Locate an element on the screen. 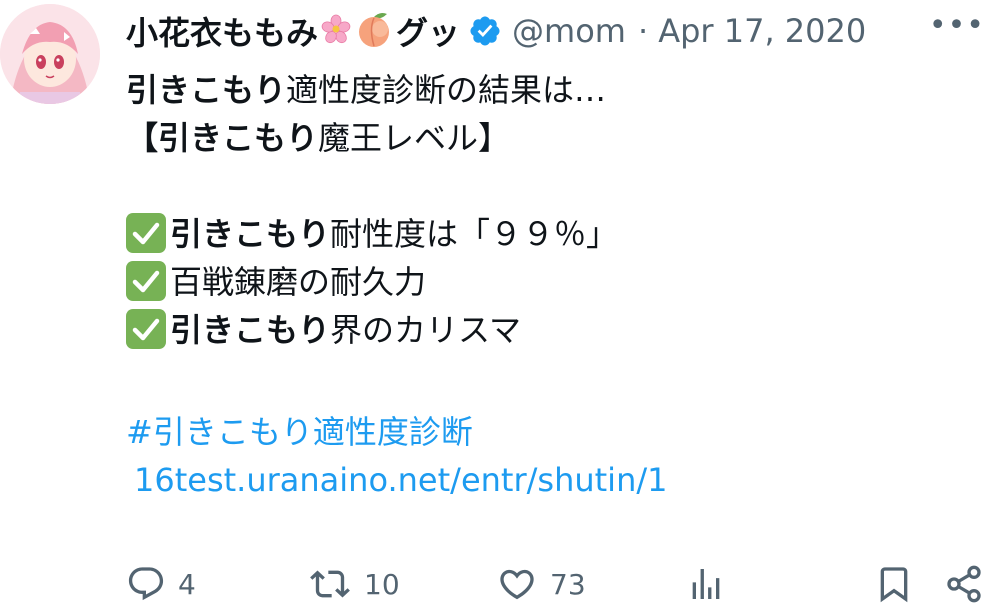  check-line-1: 引きこもり耐性度は「９９％」 is located at coordinates (546, 234).